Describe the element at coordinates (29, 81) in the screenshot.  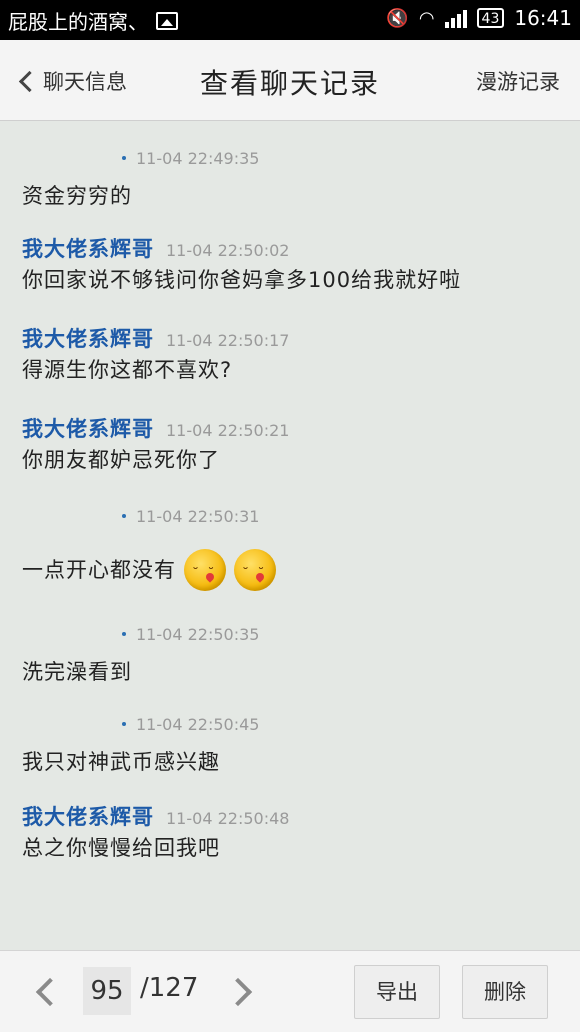
I see `chevron-left-icon` at that location.